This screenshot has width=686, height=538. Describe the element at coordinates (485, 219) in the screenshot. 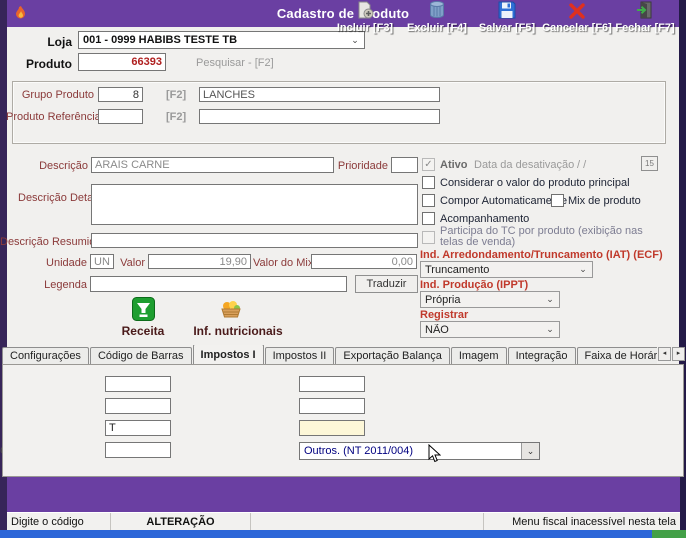

I see `acompanhamento-label: Acompanhamento` at that location.